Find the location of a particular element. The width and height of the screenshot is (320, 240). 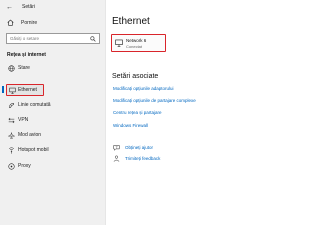

sidebar-item-label: VPN is located at coordinates (23, 120).